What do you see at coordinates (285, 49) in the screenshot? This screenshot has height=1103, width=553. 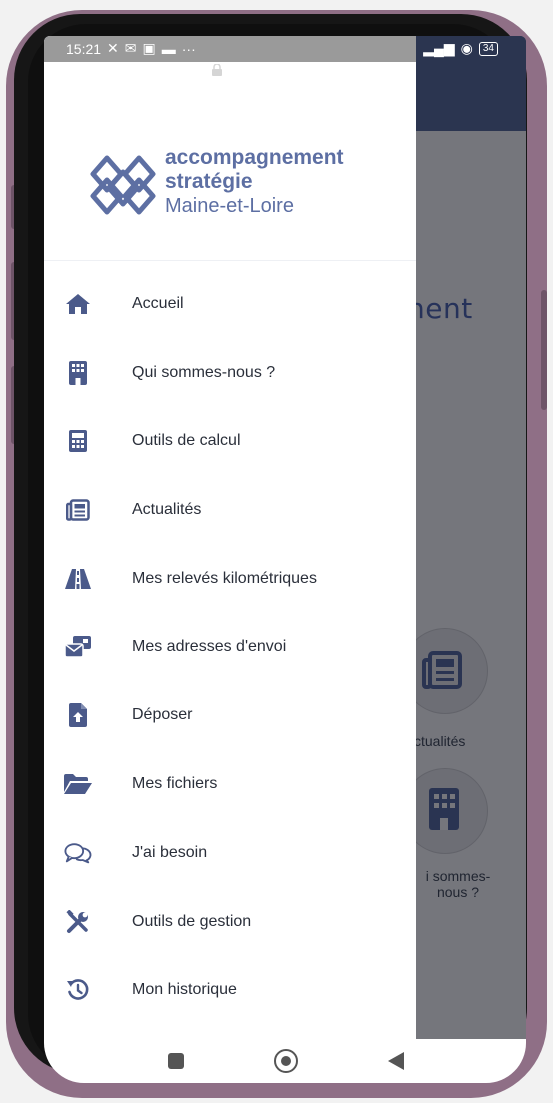 I see `status-bar: 15:21 ✕ ✉ ▣ ▬ ··· ▂▄▆ ◉ 34` at bounding box center [285, 49].